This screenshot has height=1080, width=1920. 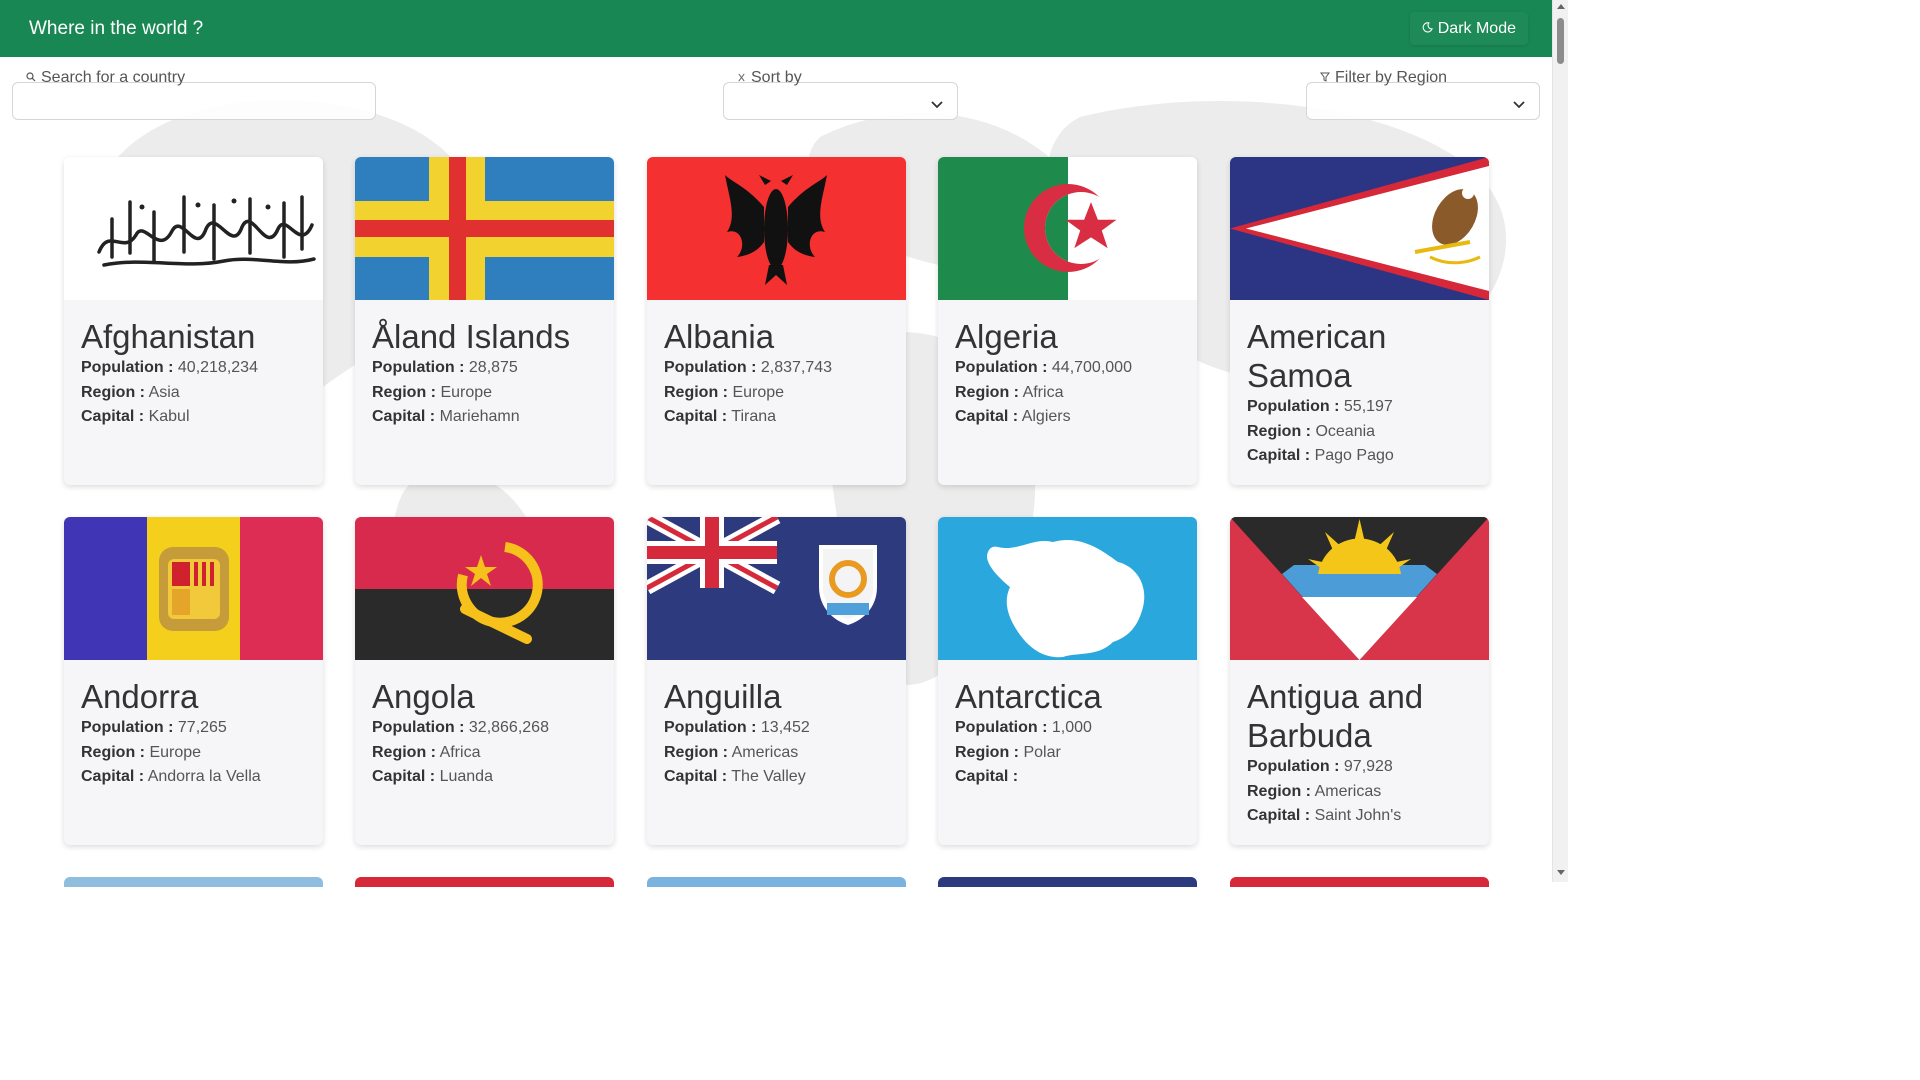 I want to click on flag-antigua-and-barbuda, so click(x=1359, y=588).